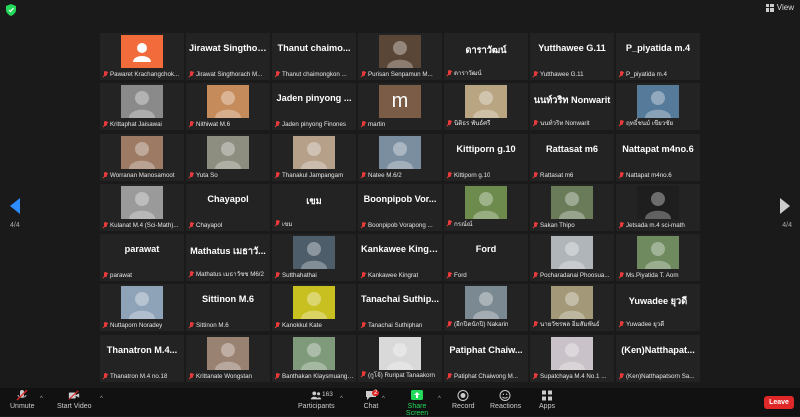 The height and width of the screenshot is (417, 800). What do you see at coordinates (224, 376) in the screenshot?
I see `participant-name: Krittanate Wongstan` at bounding box center [224, 376].